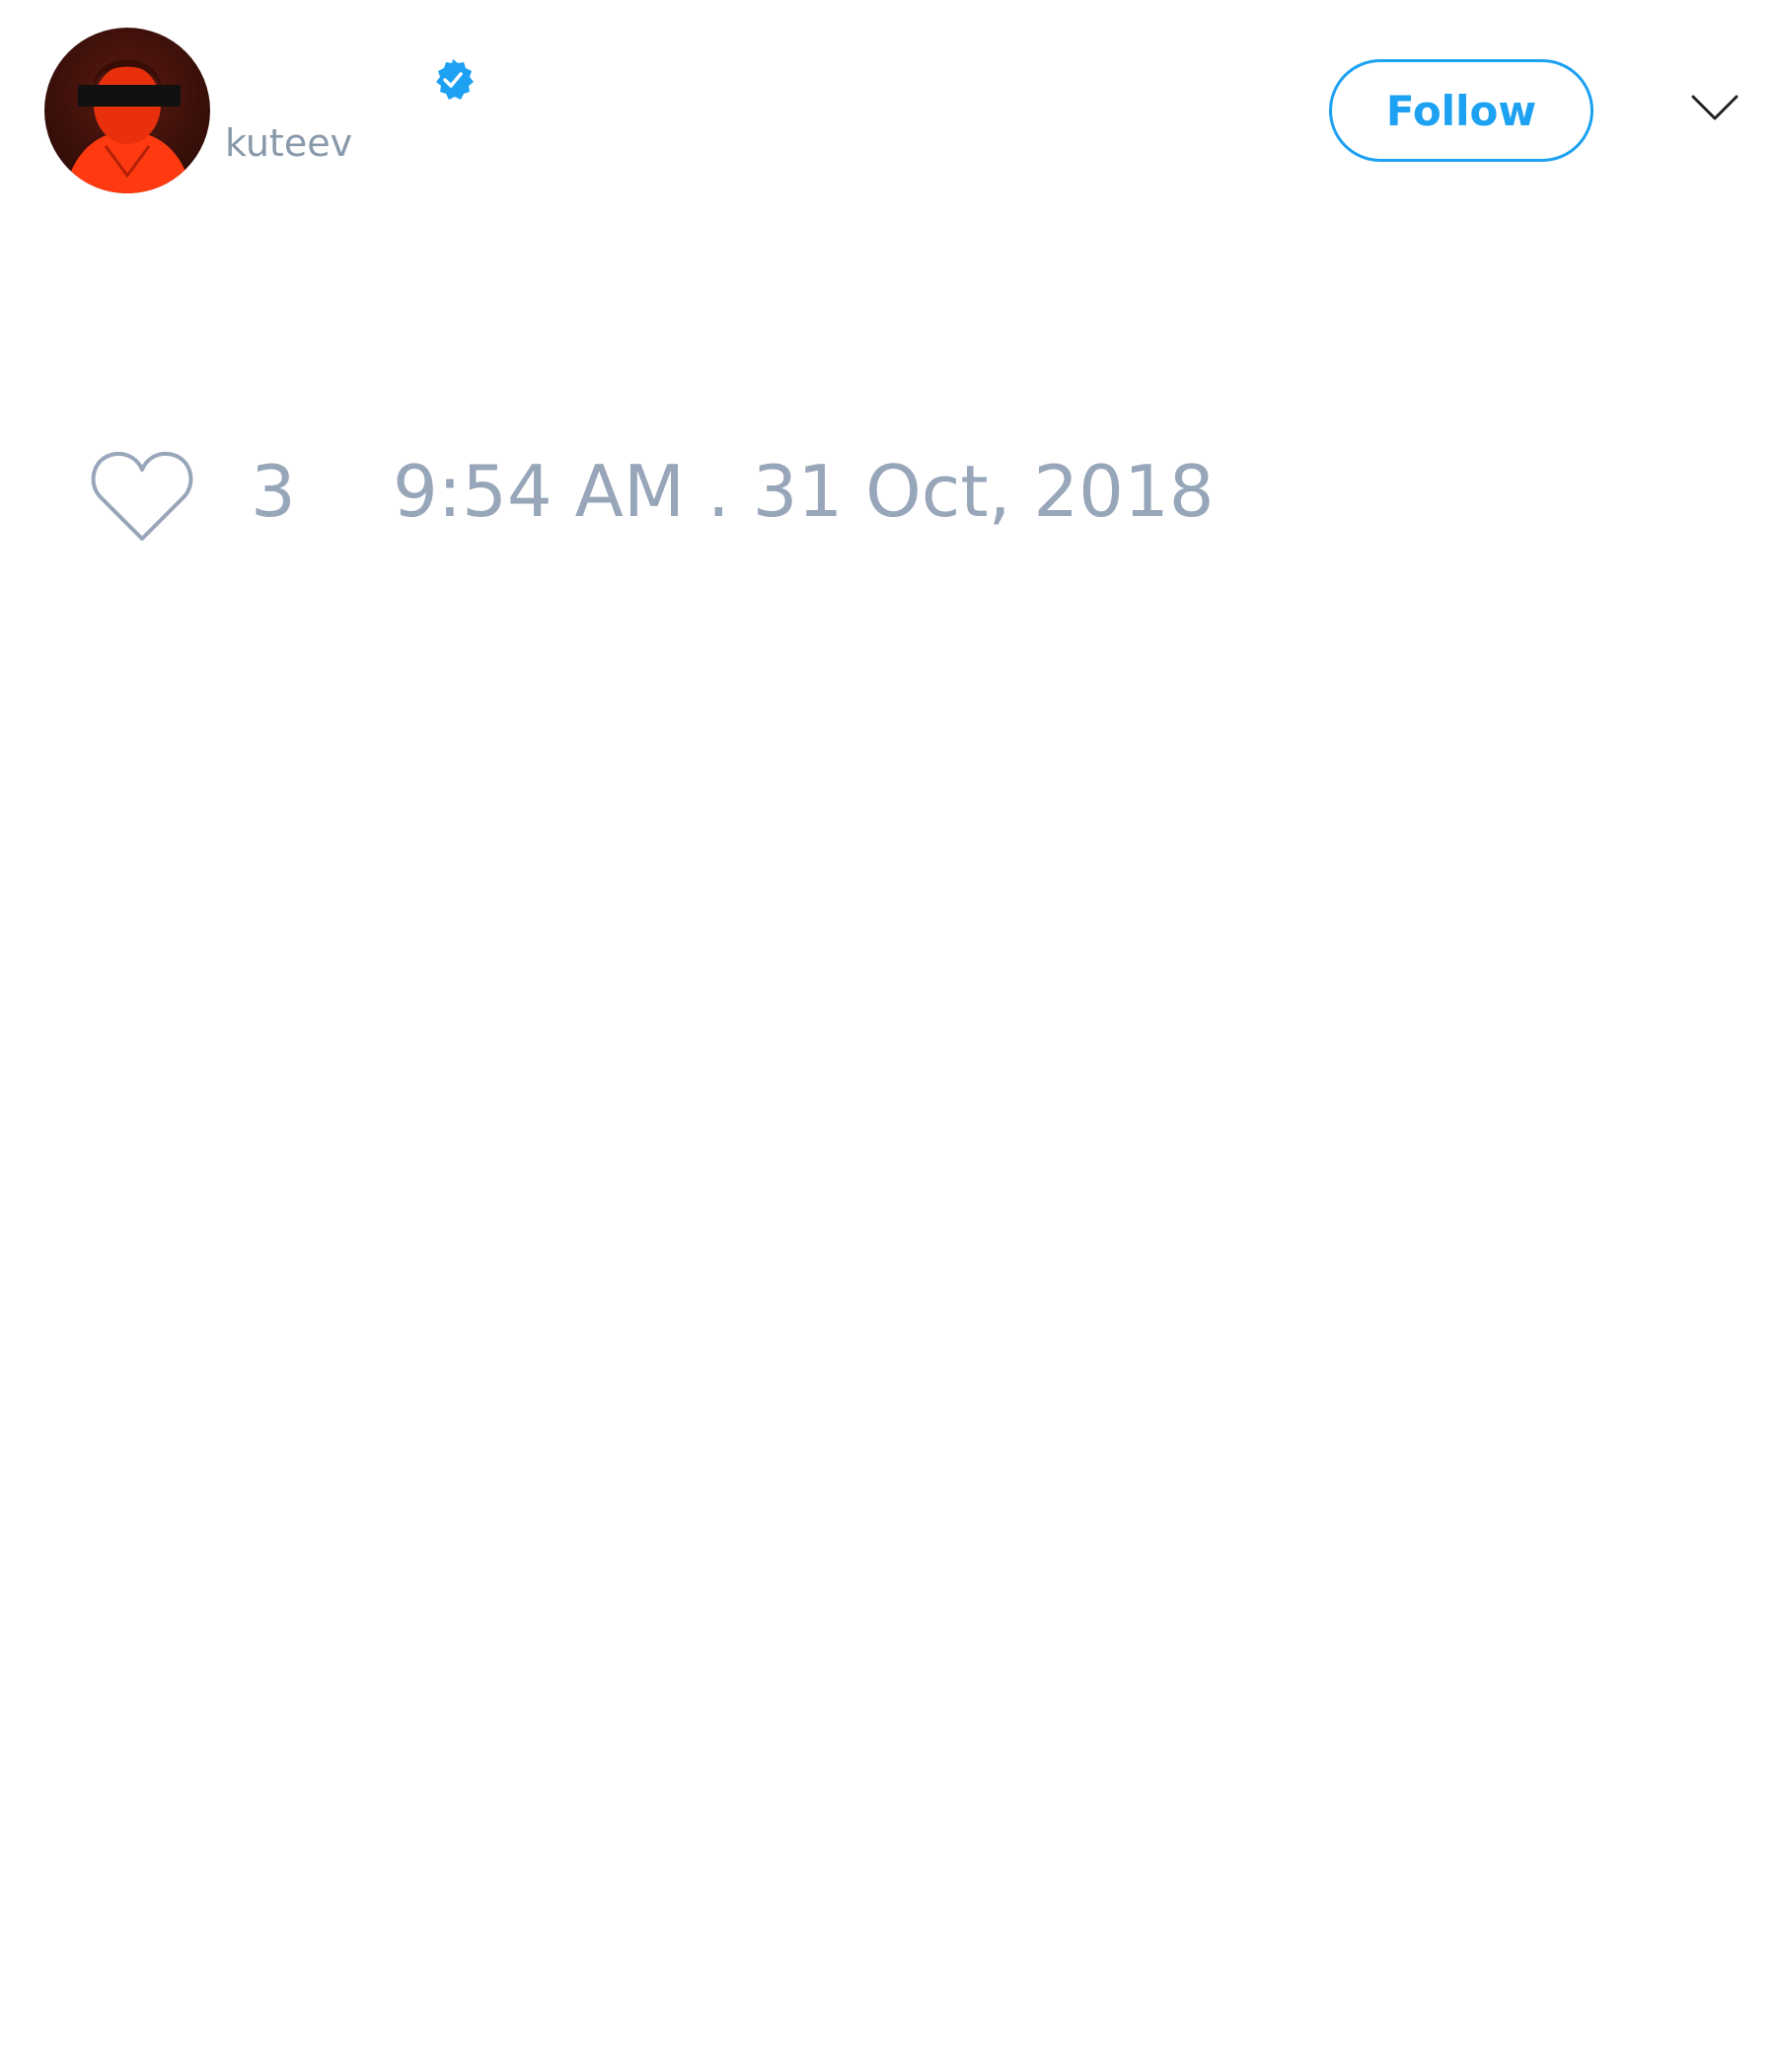 This screenshot has height=2072, width=1776. I want to click on avatar, so click(127, 111).